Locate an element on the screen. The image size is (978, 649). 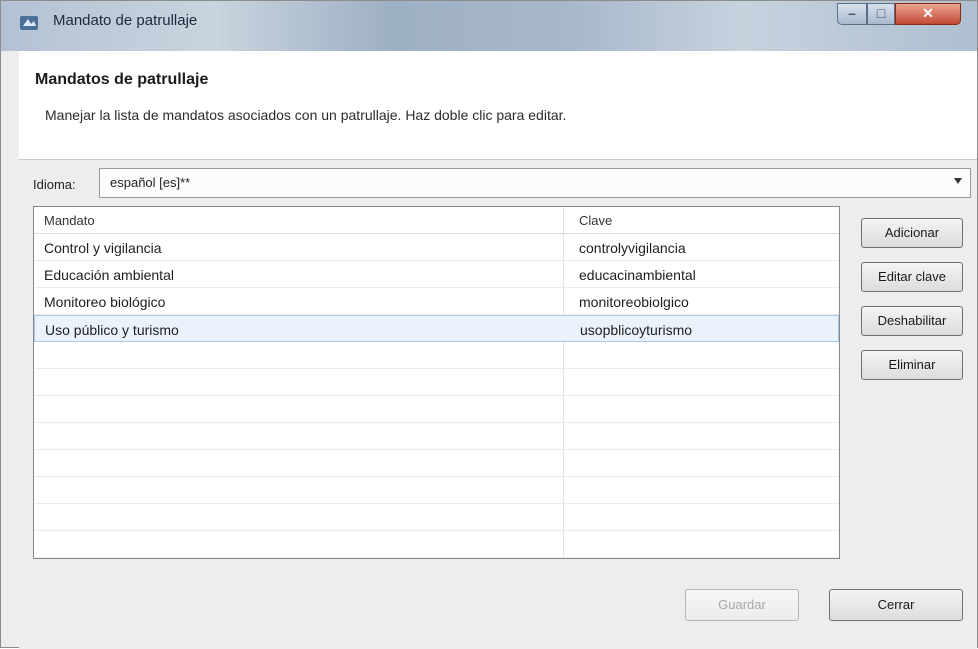
minimize-icon: – is located at coordinates (852, 13).